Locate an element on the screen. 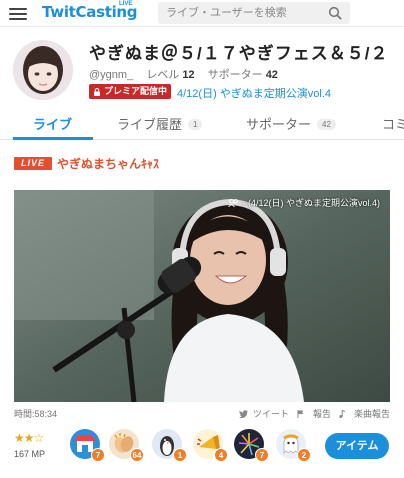 Image resolution: width=404 pixels, height=478 pixels. tab-community-label: コミ is located at coordinates (393, 124).